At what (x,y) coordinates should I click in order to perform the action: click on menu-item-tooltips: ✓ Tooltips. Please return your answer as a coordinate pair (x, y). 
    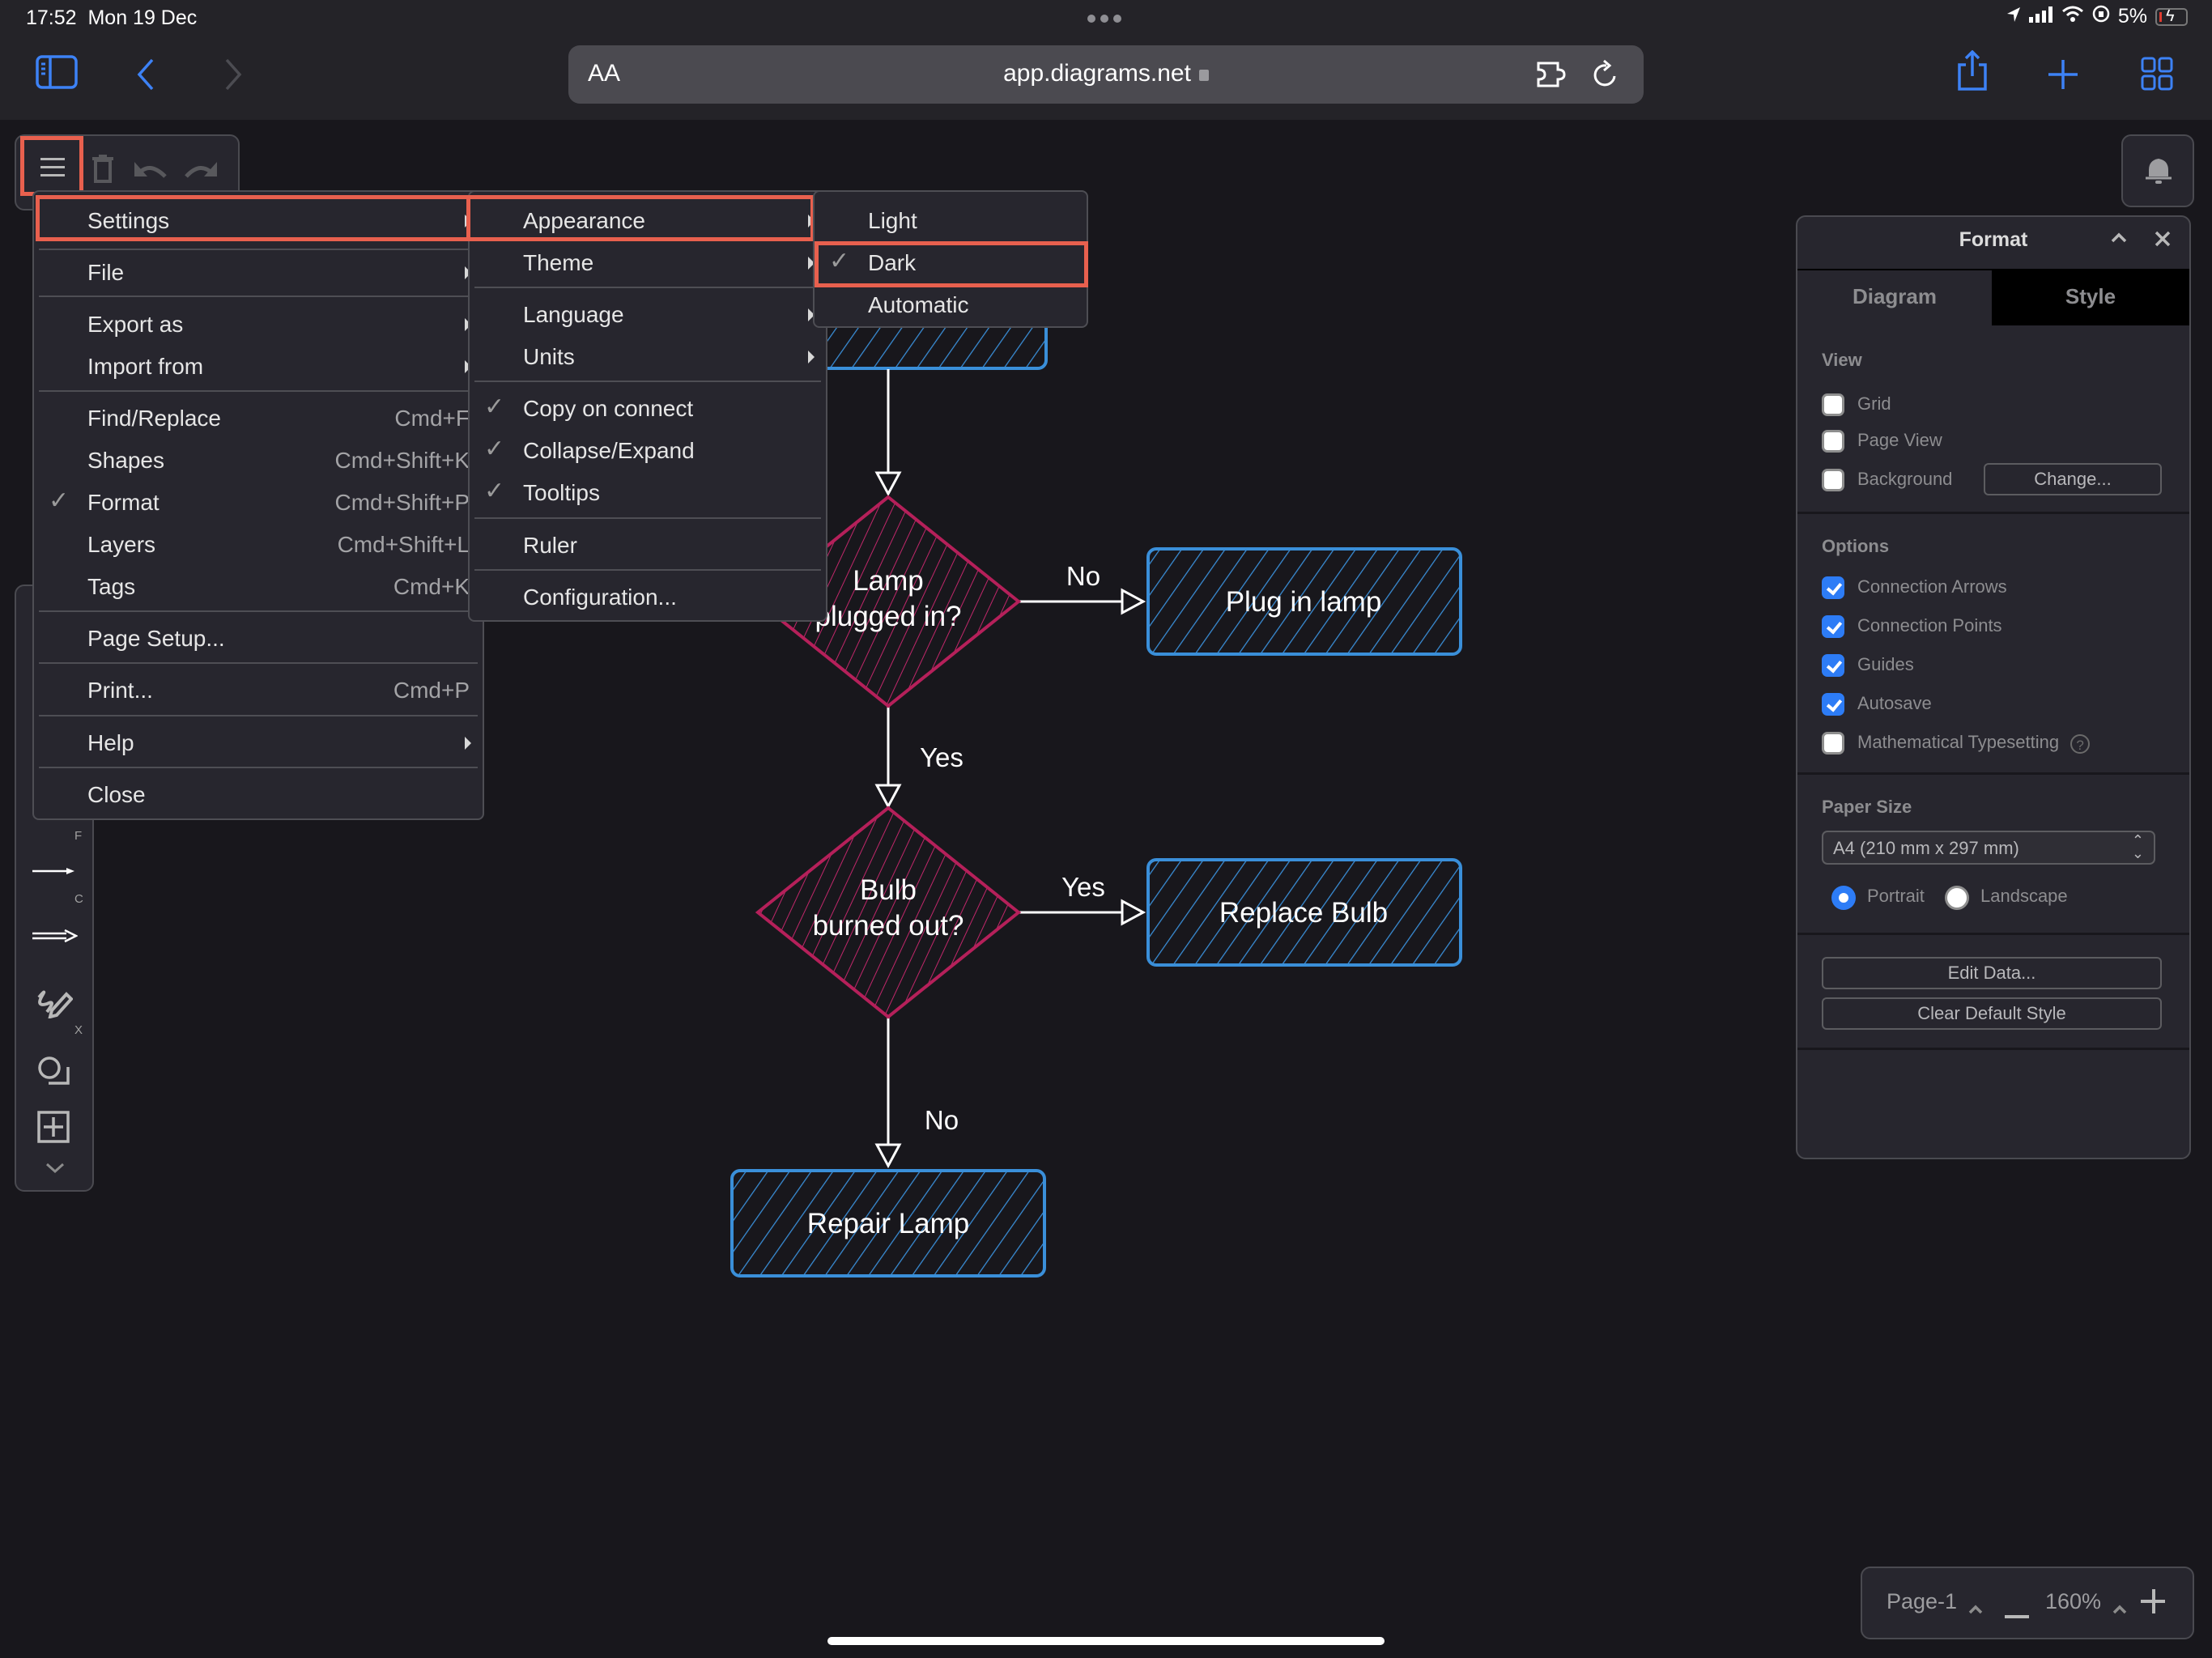
    Looking at the image, I should click on (648, 493).